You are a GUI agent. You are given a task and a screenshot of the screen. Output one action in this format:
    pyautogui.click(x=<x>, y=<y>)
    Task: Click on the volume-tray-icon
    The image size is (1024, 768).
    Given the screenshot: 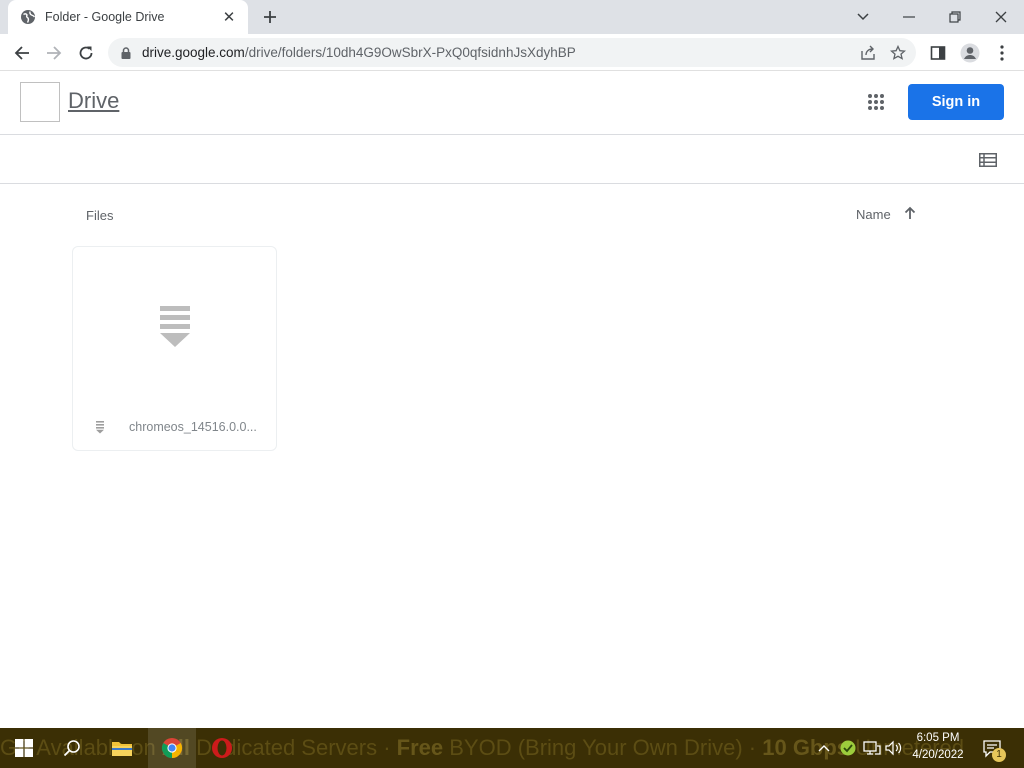 What is the action you would take?
    pyautogui.click(x=894, y=748)
    